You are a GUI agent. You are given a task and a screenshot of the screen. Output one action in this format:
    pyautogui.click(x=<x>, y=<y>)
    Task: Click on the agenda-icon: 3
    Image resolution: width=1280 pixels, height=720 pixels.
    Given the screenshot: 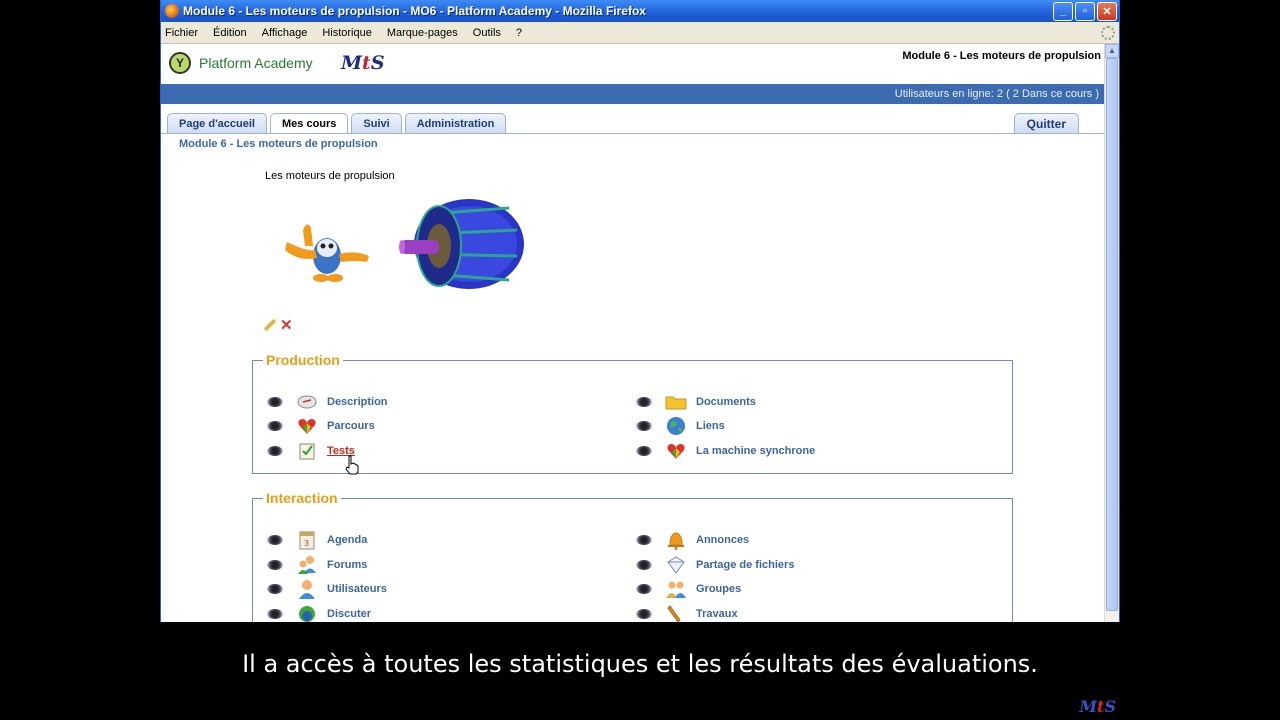 What is the action you would take?
    pyautogui.click(x=307, y=540)
    